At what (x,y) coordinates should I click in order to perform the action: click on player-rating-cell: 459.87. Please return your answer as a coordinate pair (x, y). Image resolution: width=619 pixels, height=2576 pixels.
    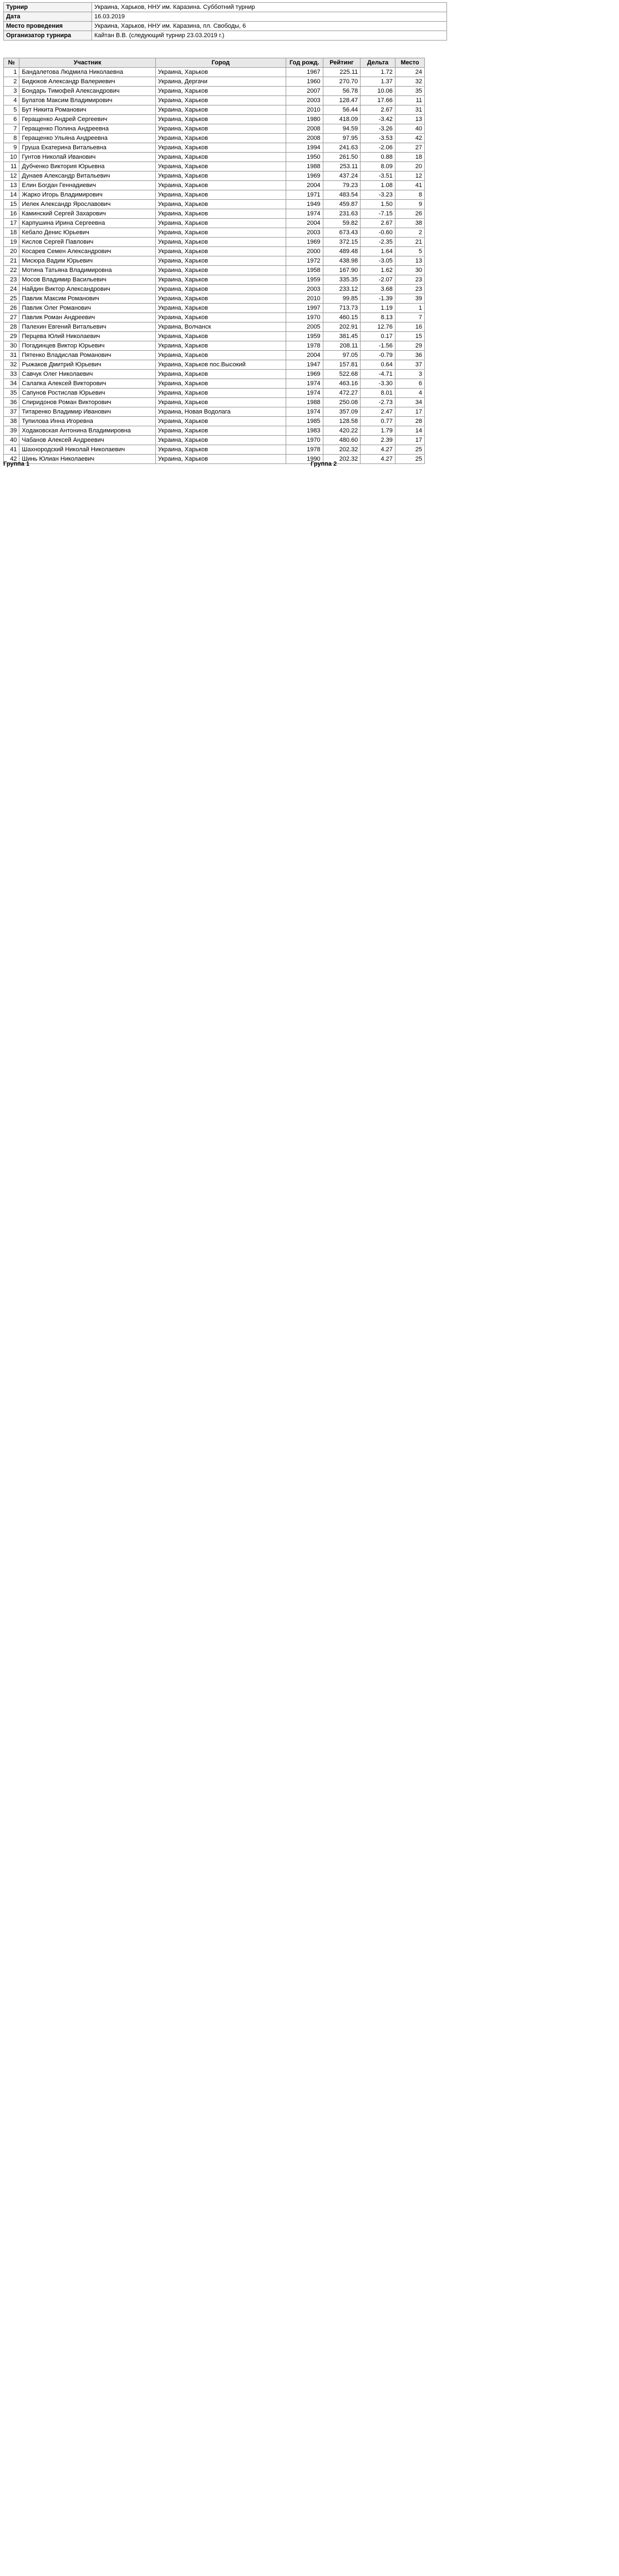
    Looking at the image, I should click on (341, 204).